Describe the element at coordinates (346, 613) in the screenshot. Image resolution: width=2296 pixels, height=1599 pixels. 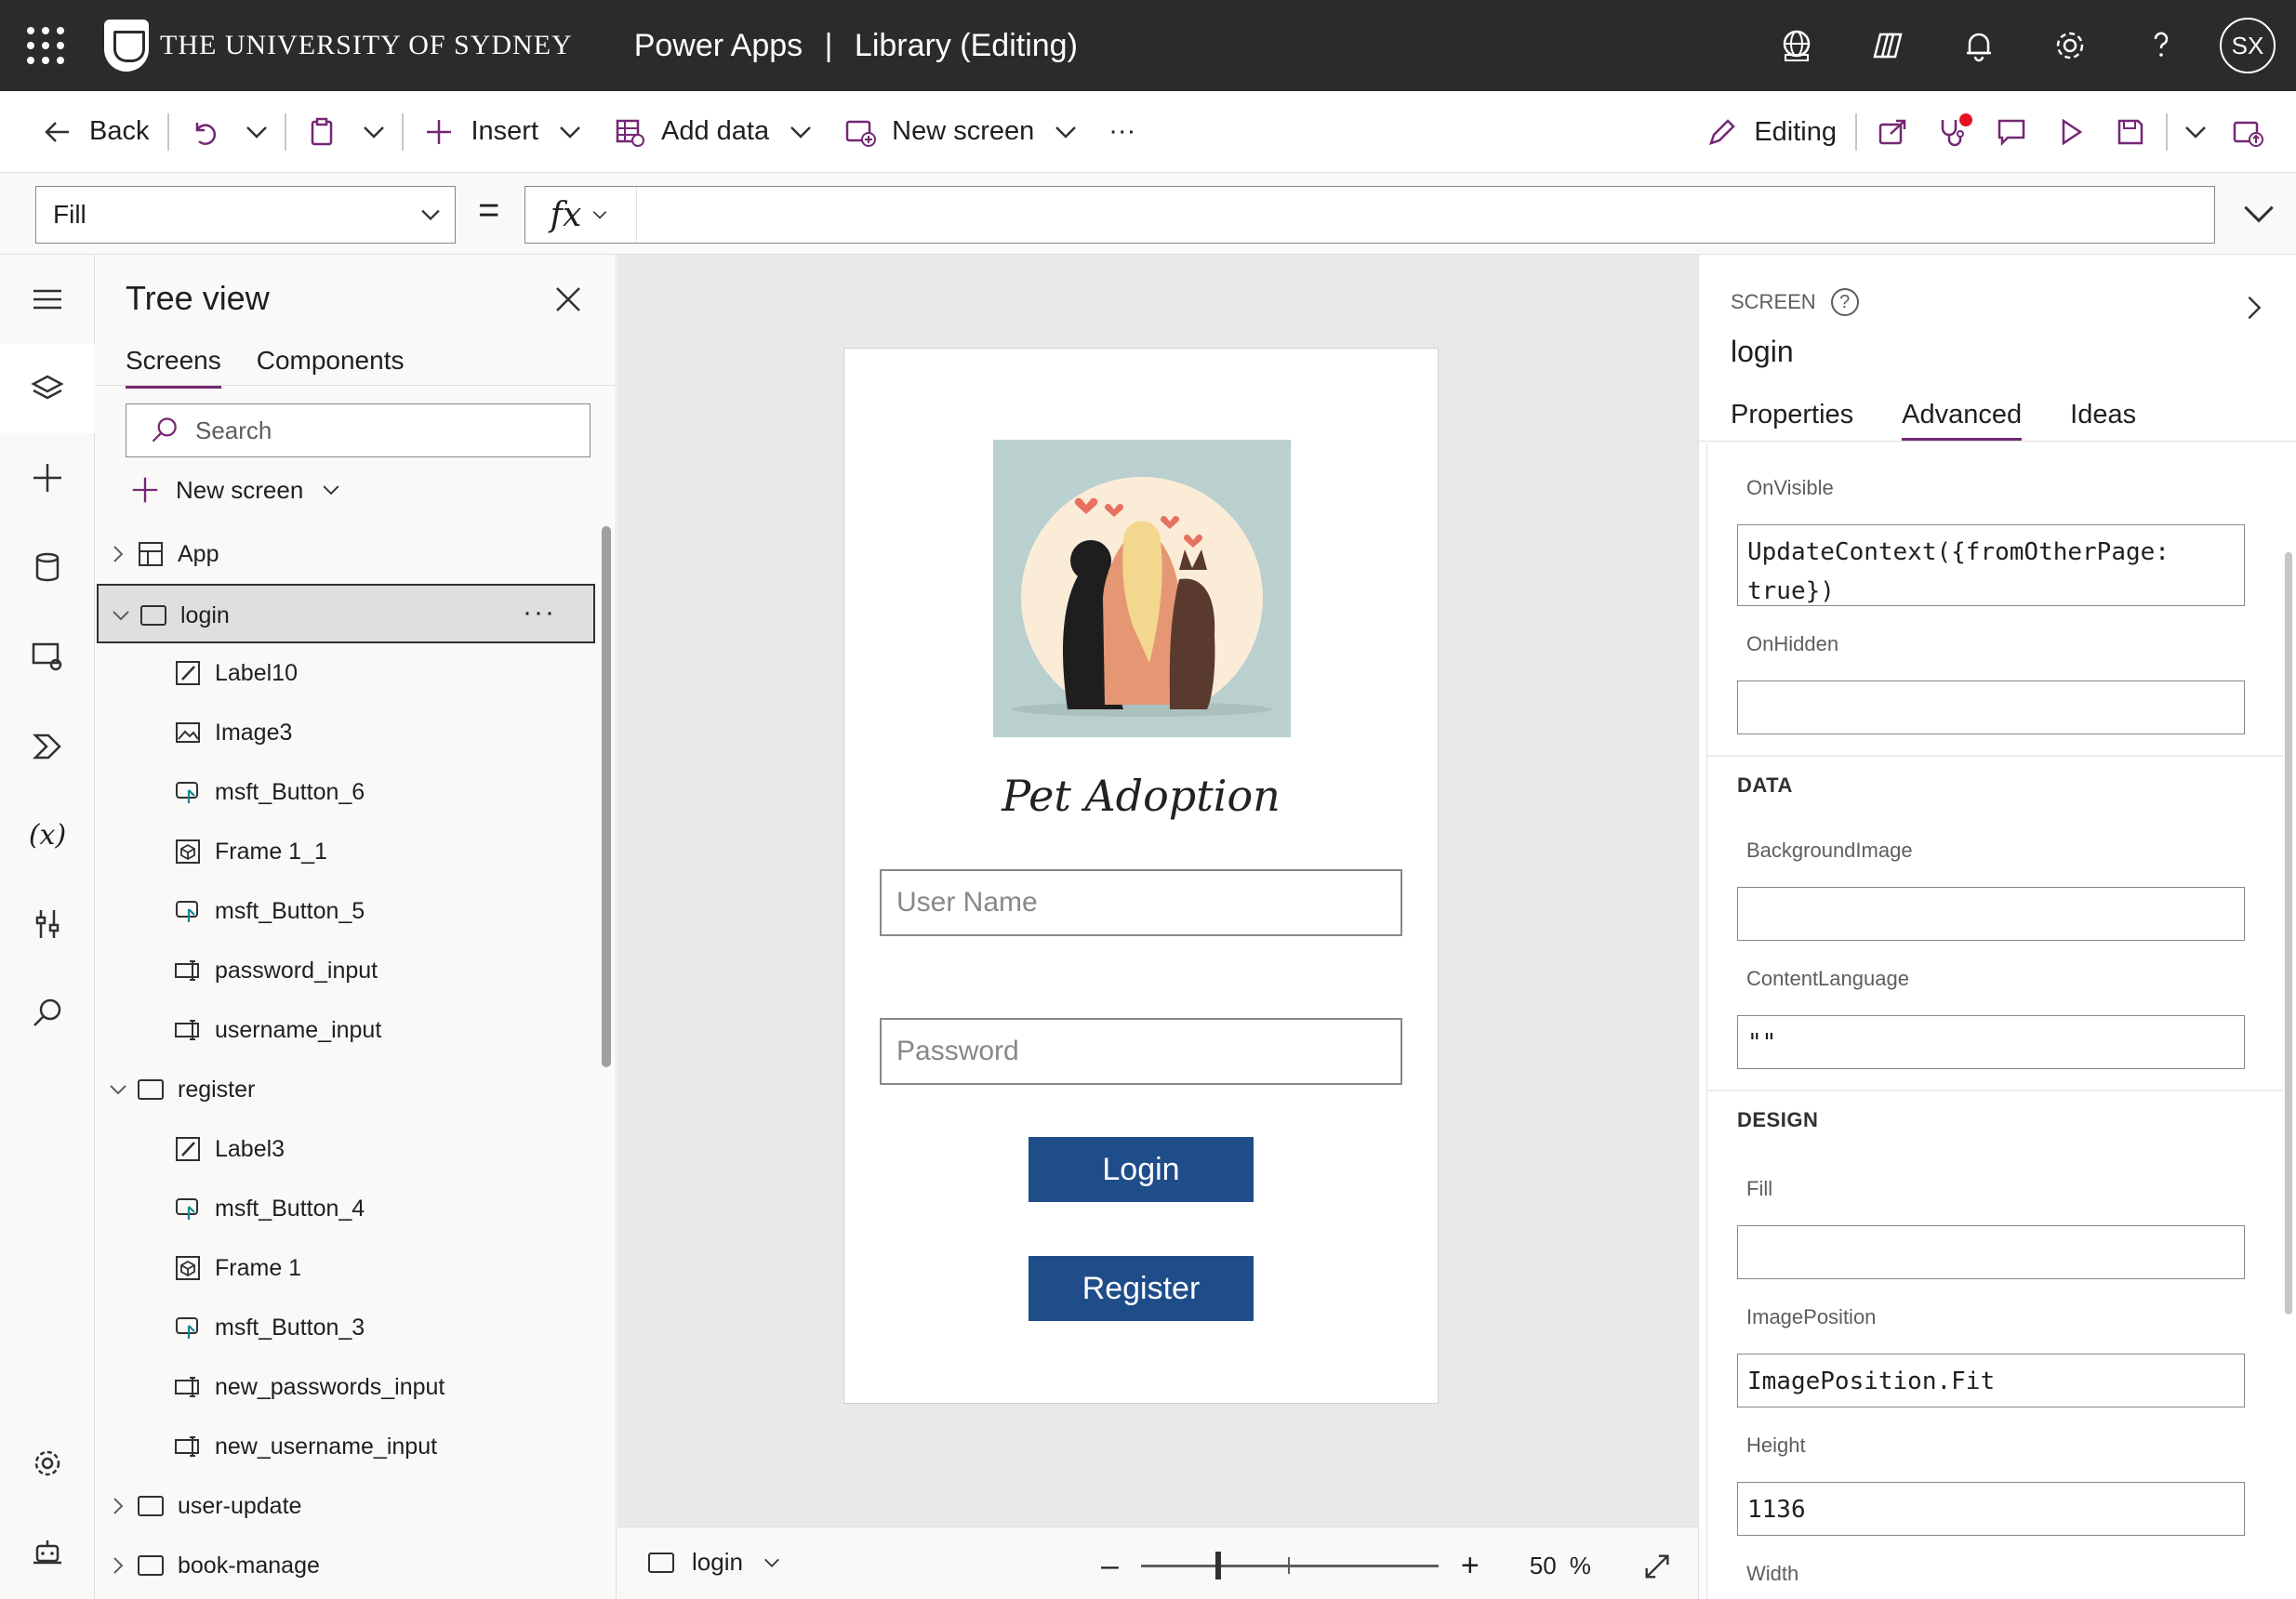
I see `tree-item-login: login ···` at that location.